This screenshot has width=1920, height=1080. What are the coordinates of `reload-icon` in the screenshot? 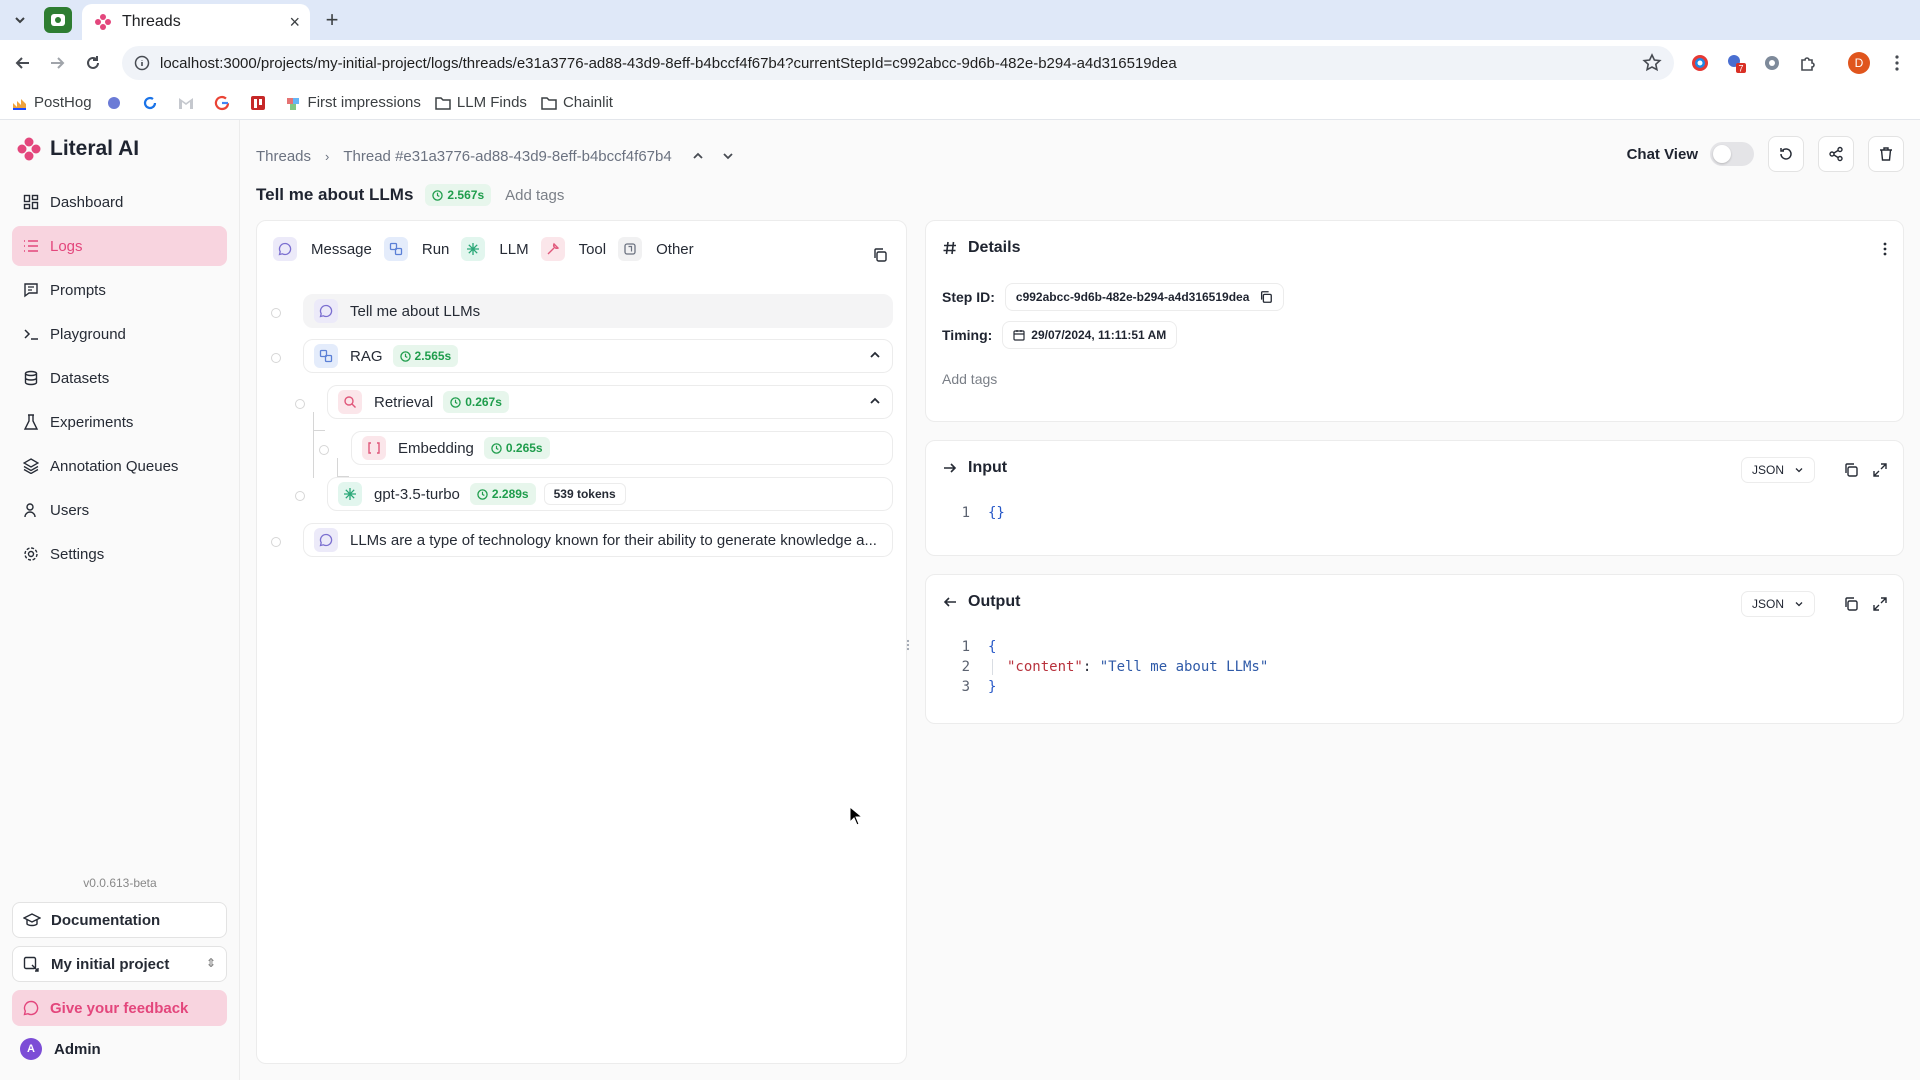 It's located at (93, 62).